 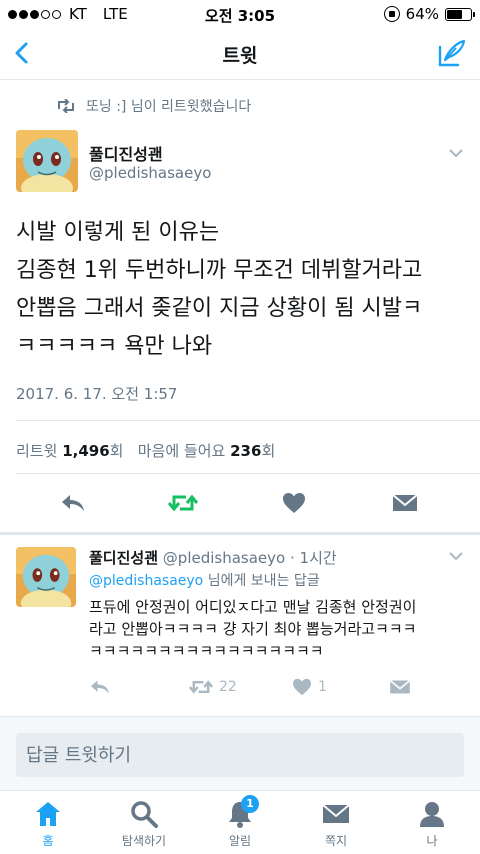 I want to click on tab-explore: 탐색하기, so click(x=144, y=824).